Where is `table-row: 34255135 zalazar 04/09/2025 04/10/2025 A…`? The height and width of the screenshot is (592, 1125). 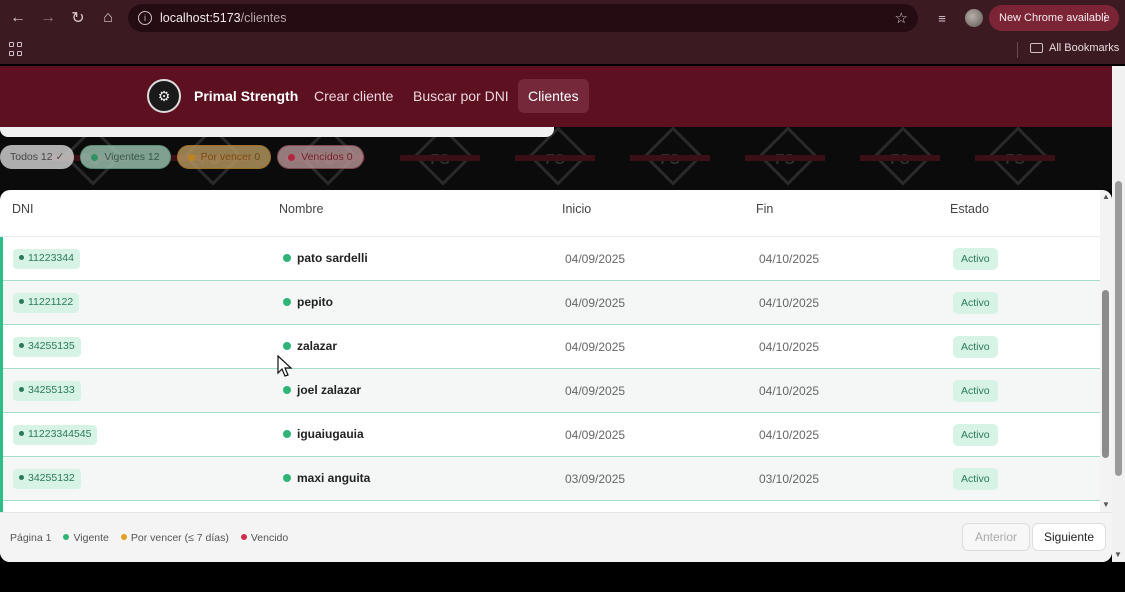
table-row: 34255135 zalazar 04/09/2025 04/10/2025 A… is located at coordinates (551, 347).